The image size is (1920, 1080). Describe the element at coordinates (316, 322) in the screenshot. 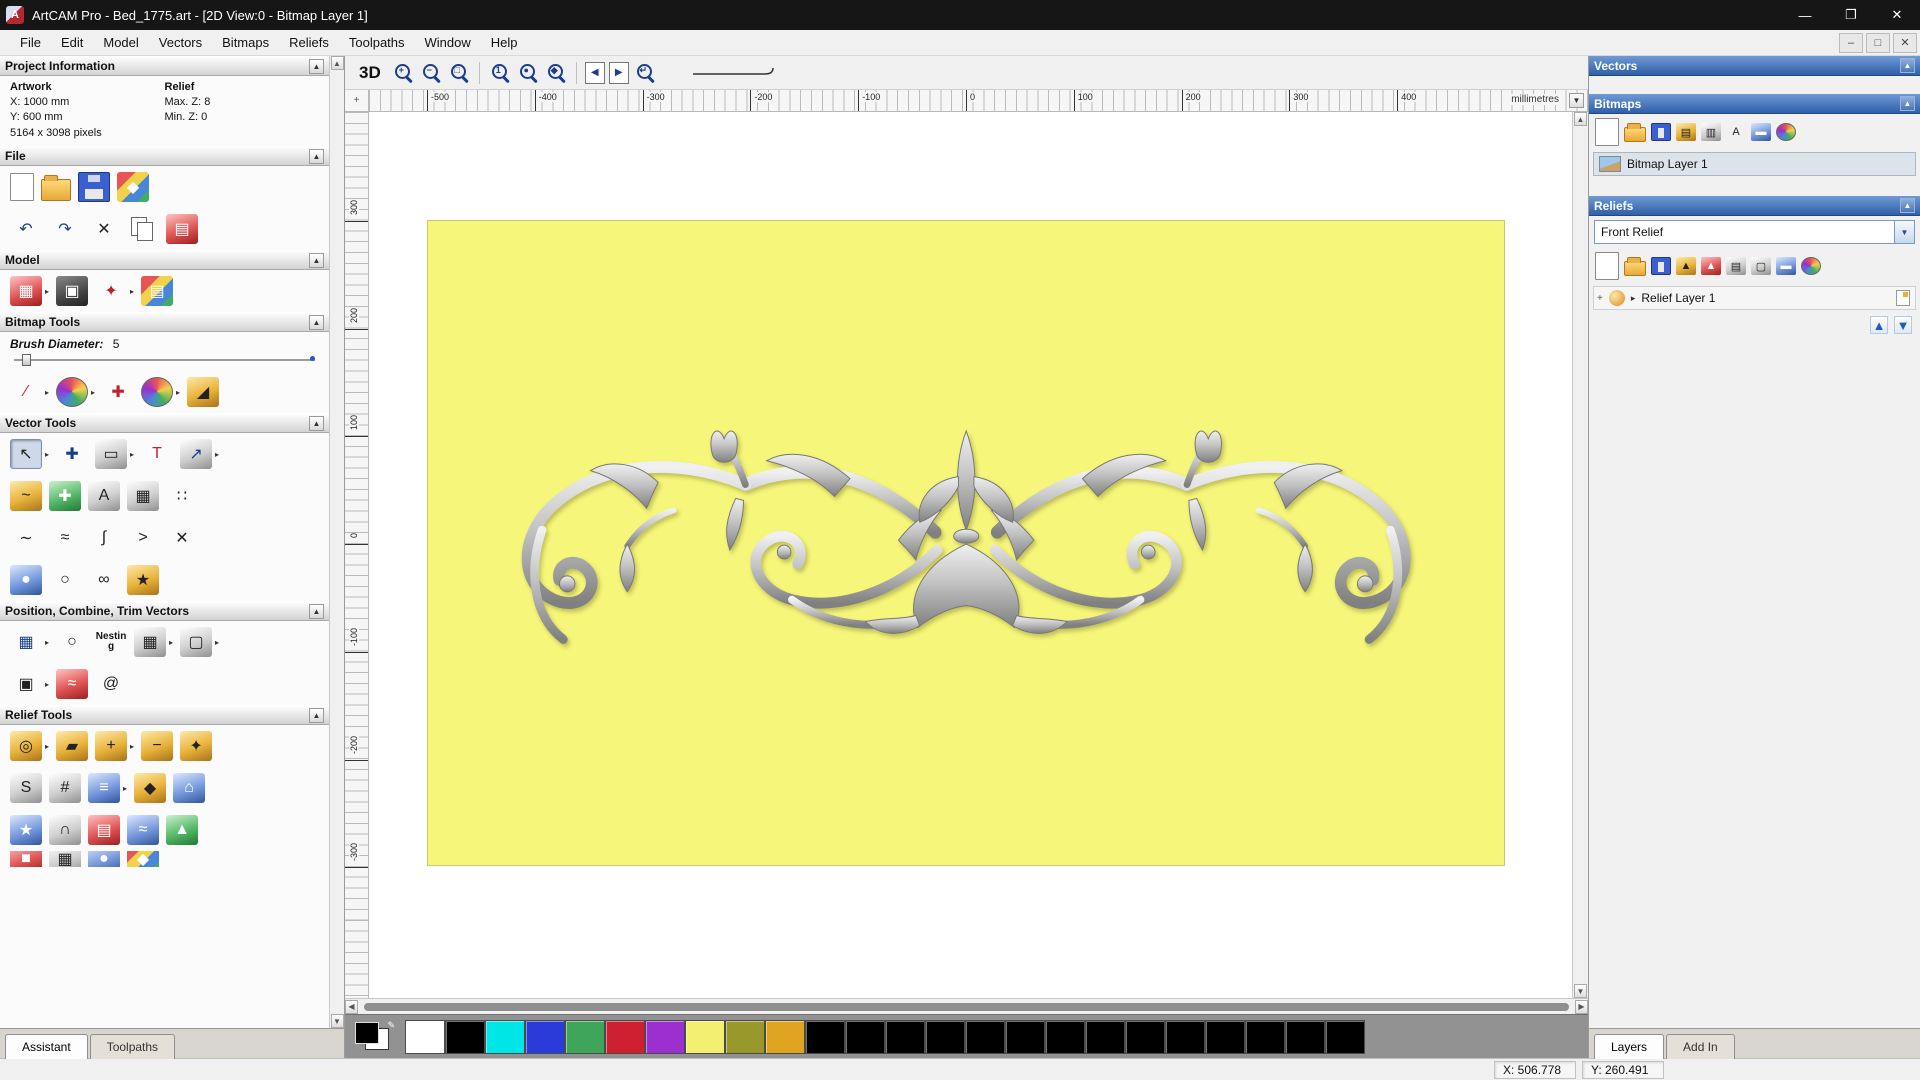

I see `collapse-bitmap-tools-button` at that location.